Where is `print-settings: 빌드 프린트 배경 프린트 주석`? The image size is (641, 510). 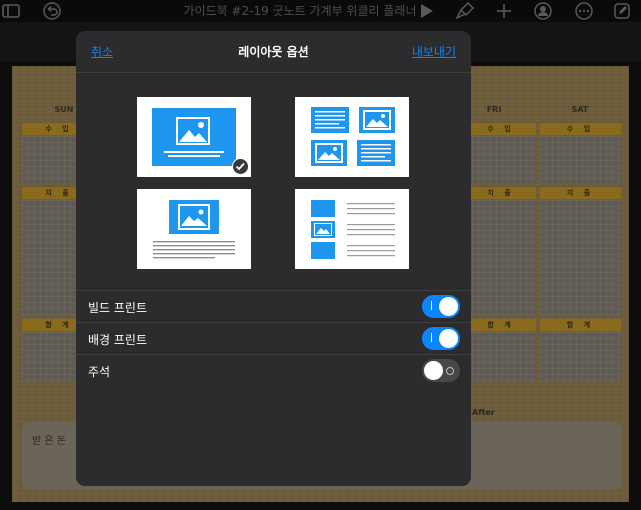 print-settings: 빌드 프린트 배경 프린트 주석 is located at coordinates (273, 338).